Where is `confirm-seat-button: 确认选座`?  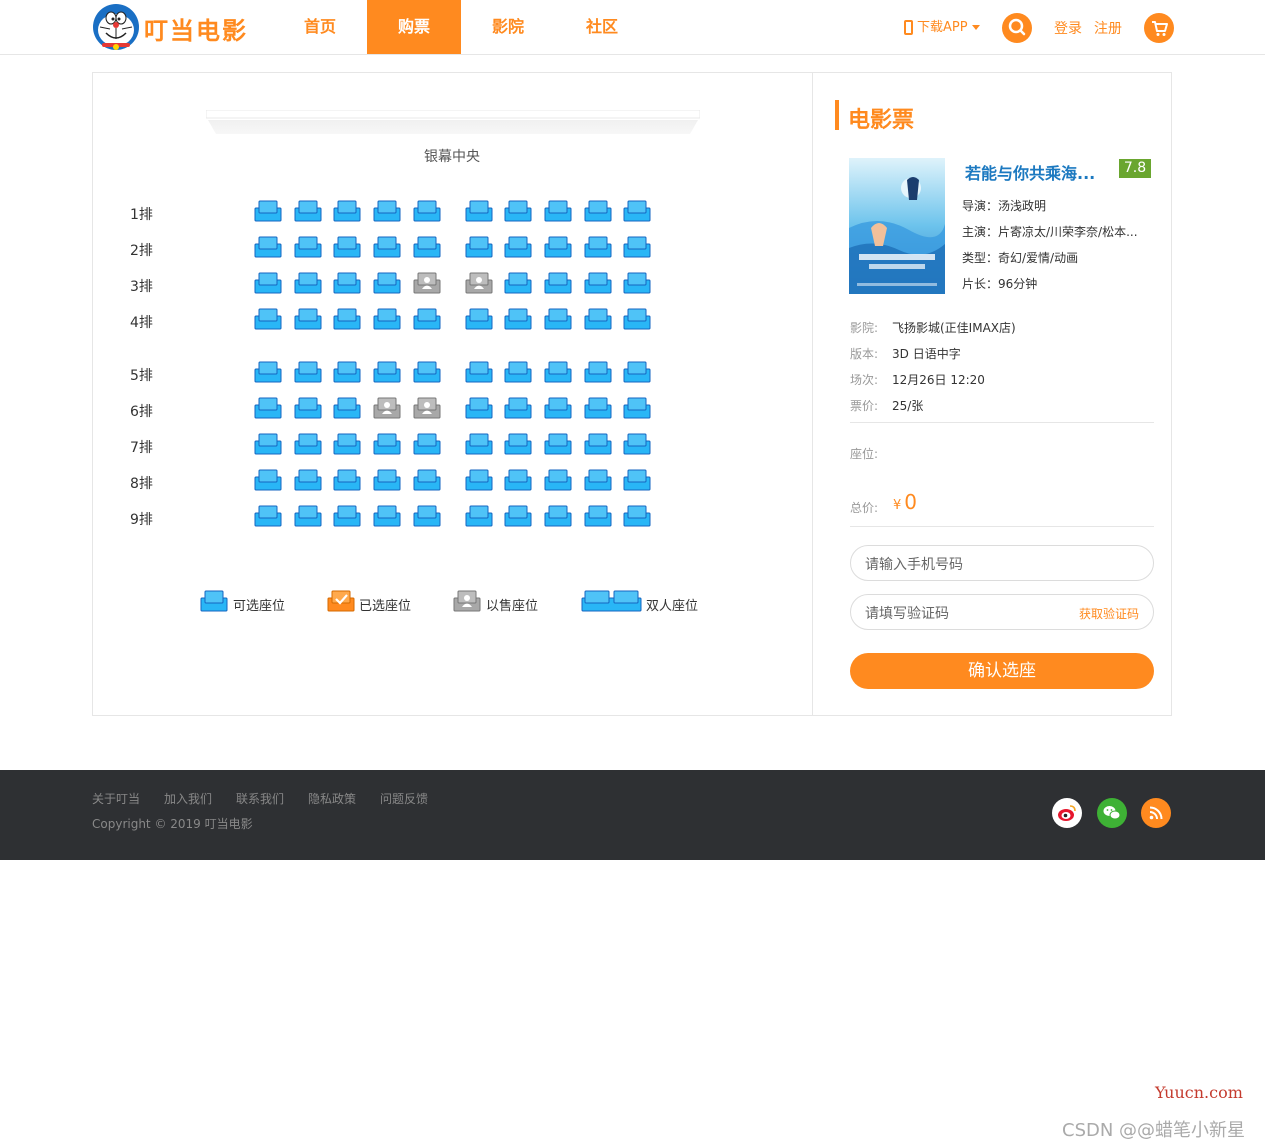
confirm-seat-button: 确认选座 is located at coordinates (1002, 671).